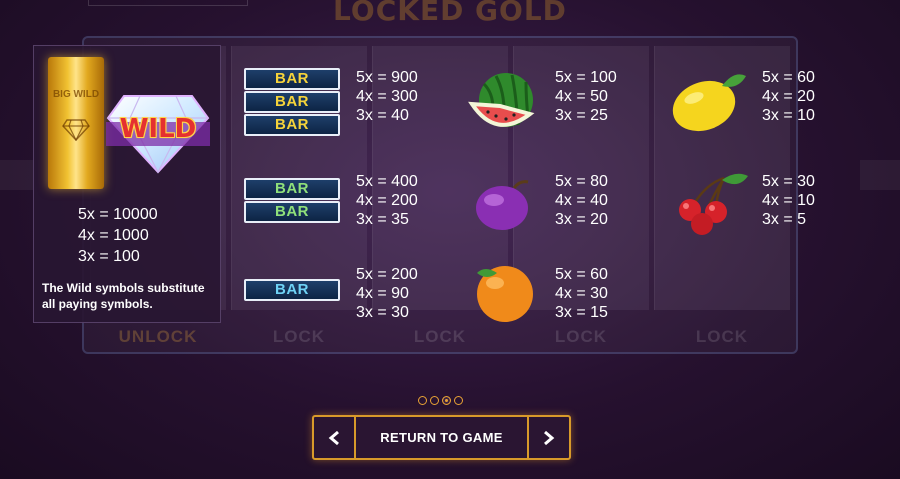  I want to click on payout-4x: 4x = 200, so click(387, 200).